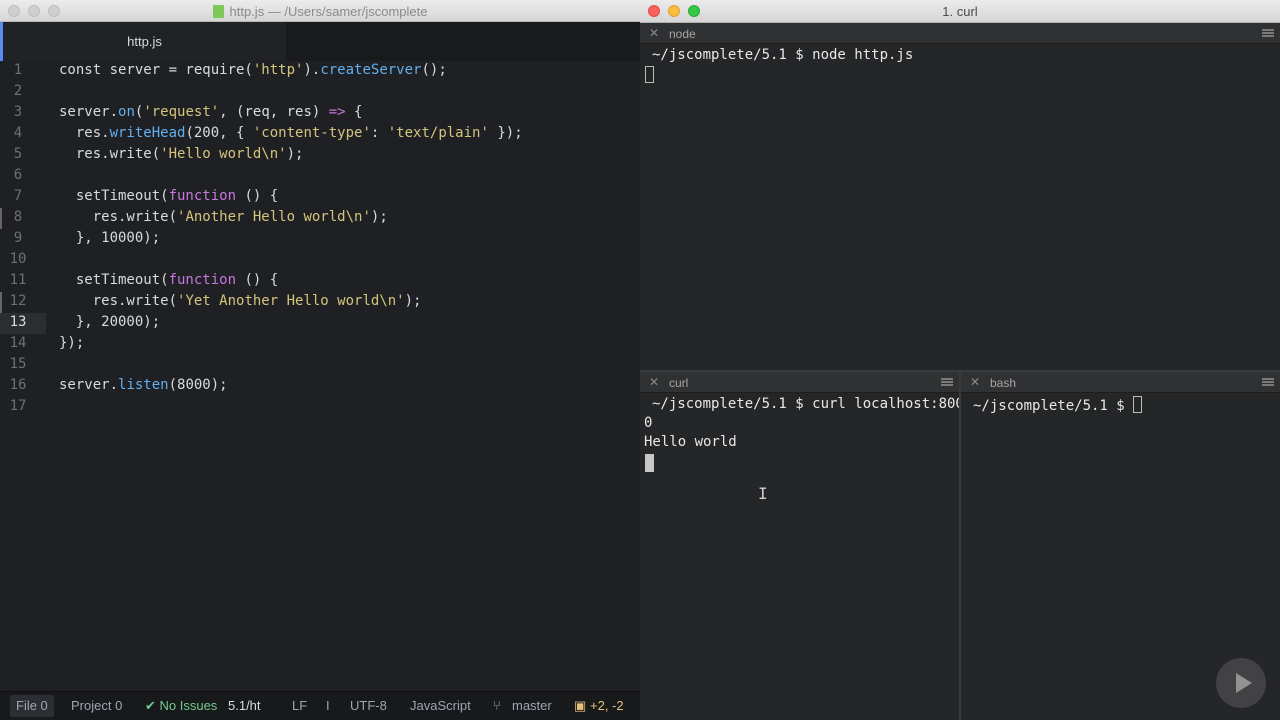  What do you see at coordinates (219, 133) in the screenshot?
I see `code-token: (200, {` at bounding box center [219, 133].